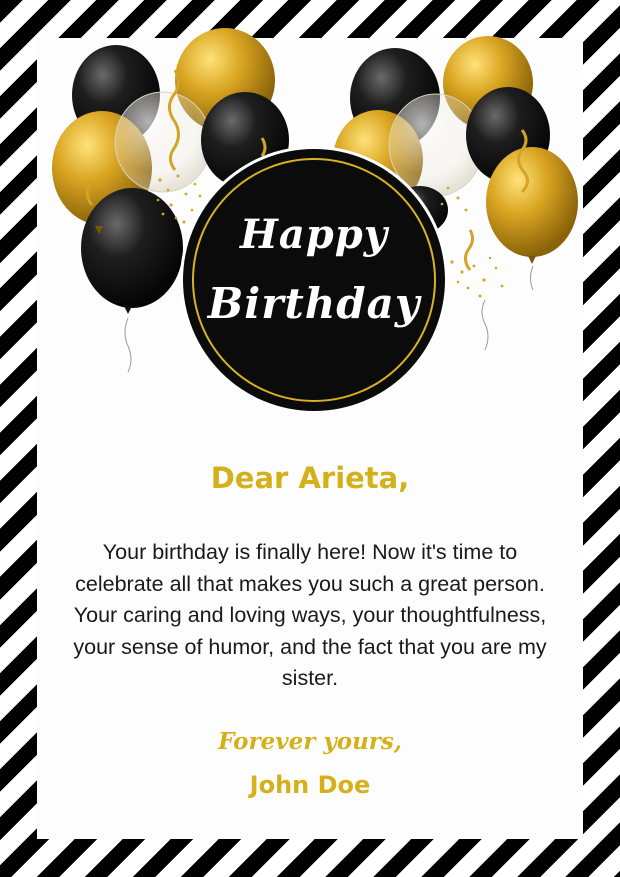  Describe the element at coordinates (310, 478) in the screenshot. I see `greeting-heading: Dear Arieta,` at that location.